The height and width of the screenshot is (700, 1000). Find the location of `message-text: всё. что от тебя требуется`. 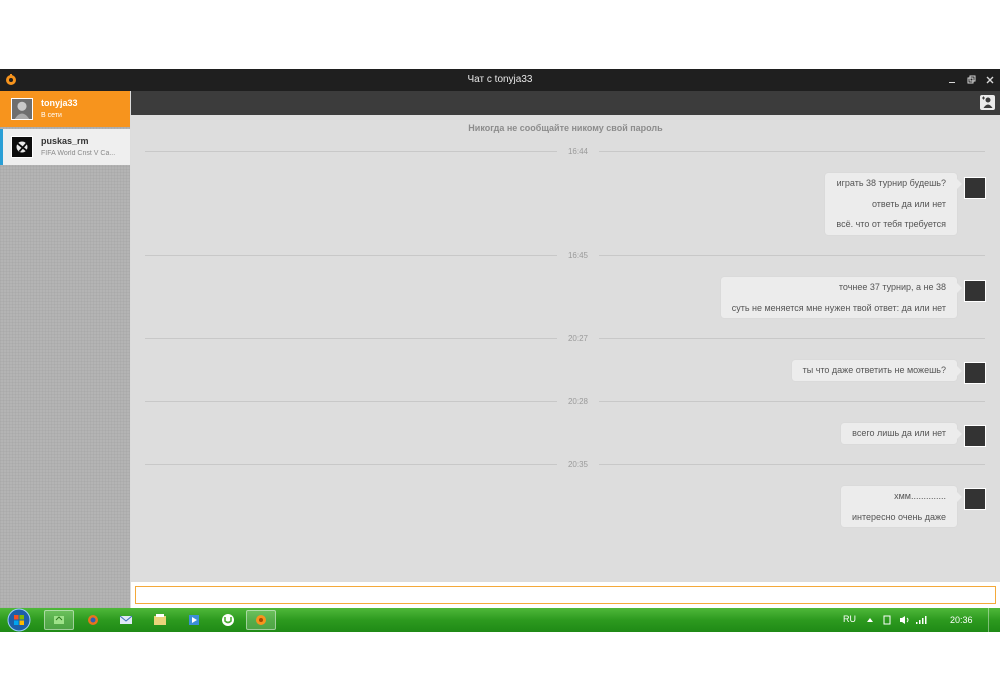

message-text: всё. что от тебя требуется is located at coordinates (891, 224).